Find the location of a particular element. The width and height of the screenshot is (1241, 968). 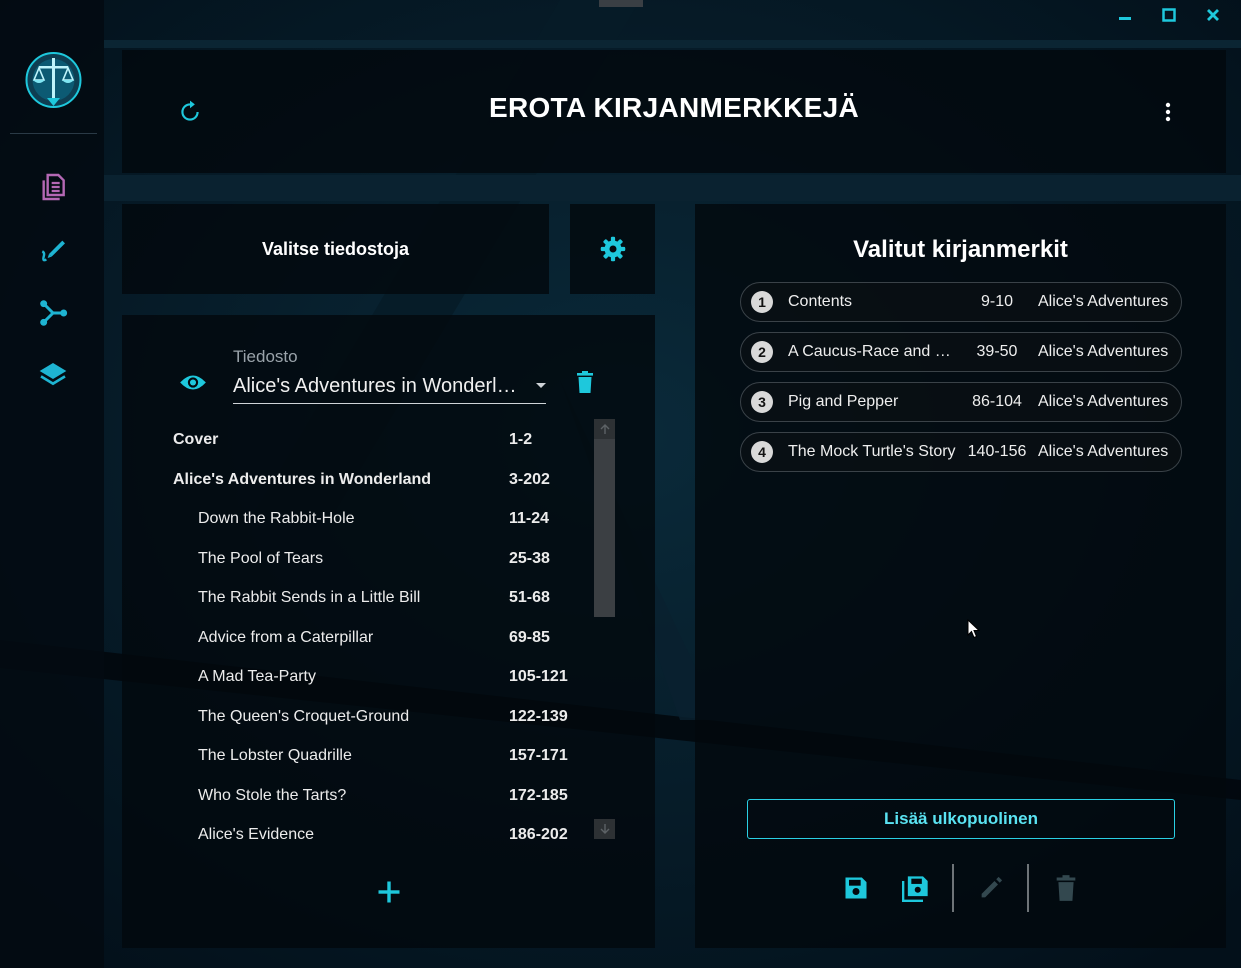

bookmark-row: Alice's Adventures in Wonderland 3-202 is located at coordinates (357, 480).